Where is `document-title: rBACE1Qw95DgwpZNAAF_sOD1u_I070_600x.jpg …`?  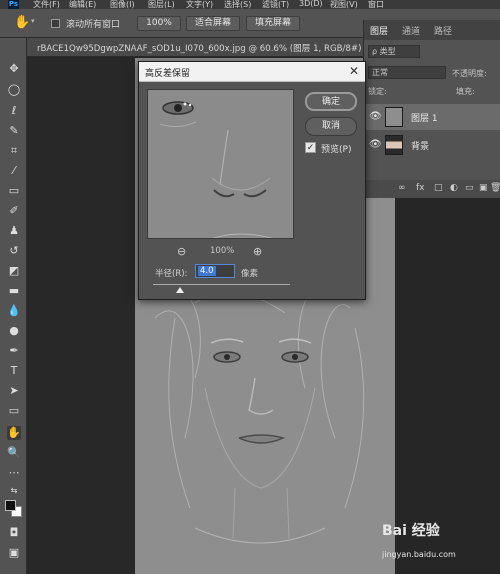 document-title: rBACE1Qw95DgwpZNAAF_sOD1u_I070_600x.jpg … is located at coordinates (203, 49).